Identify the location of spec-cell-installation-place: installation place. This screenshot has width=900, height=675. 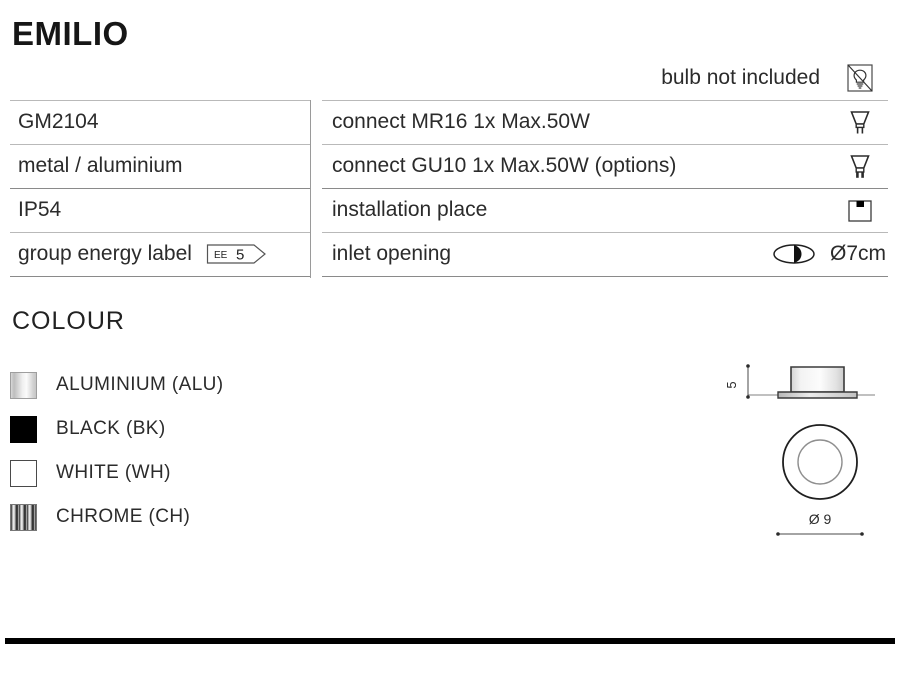
(599, 210).